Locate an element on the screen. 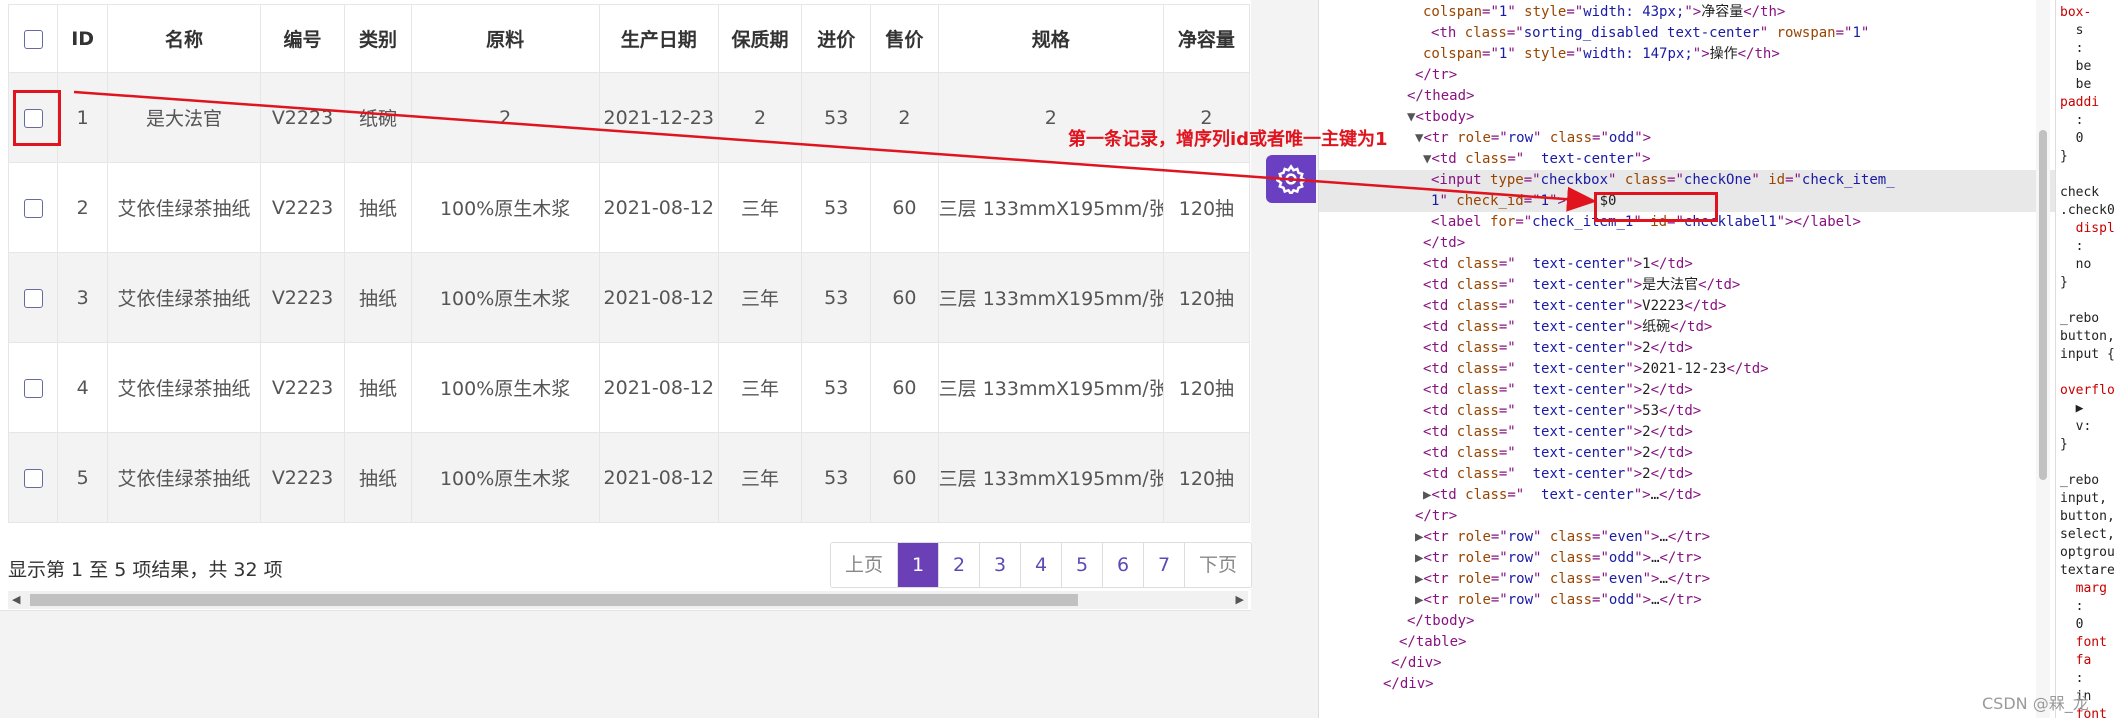 This screenshot has height=718, width=2121. column-header: 类别 is located at coordinates (378, 38).